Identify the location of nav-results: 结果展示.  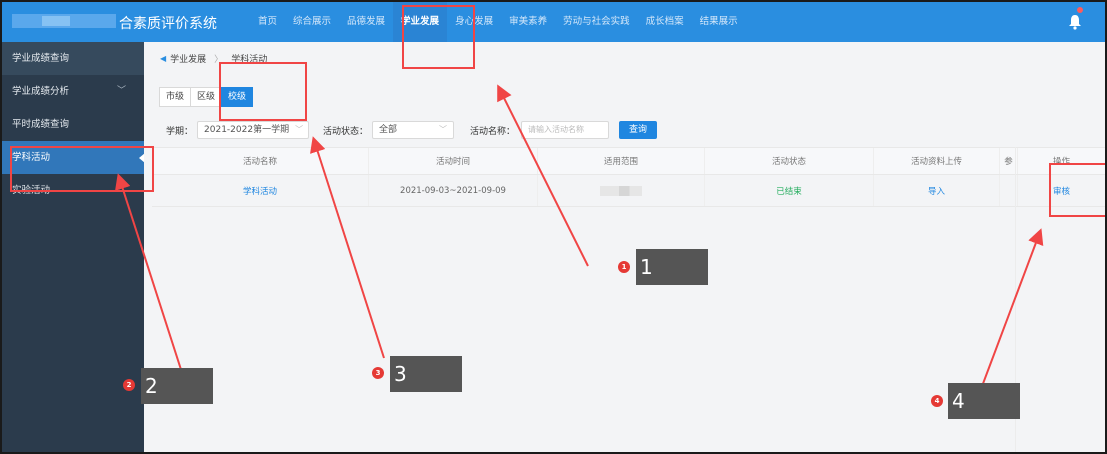
(719, 22).